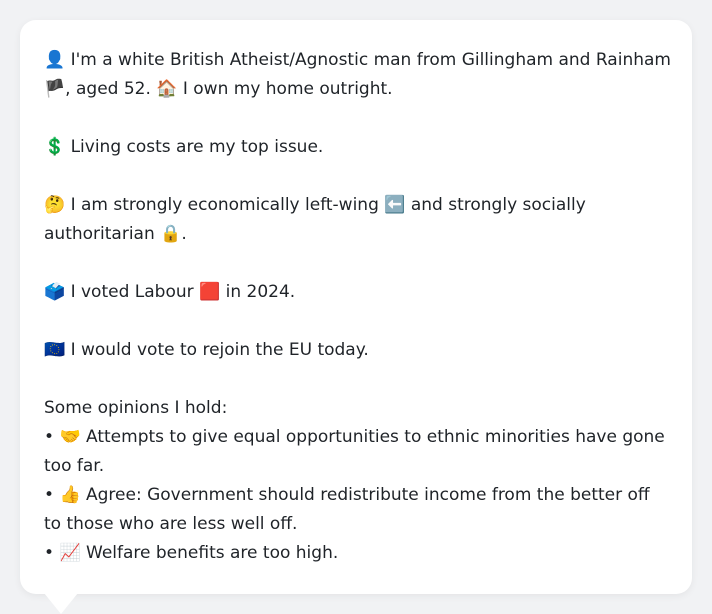 This screenshot has height=614, width=712. Describe the element at coordinates (285, 89) in the screenshot. I see `bio-home-text: I own my home outright.` at that location.